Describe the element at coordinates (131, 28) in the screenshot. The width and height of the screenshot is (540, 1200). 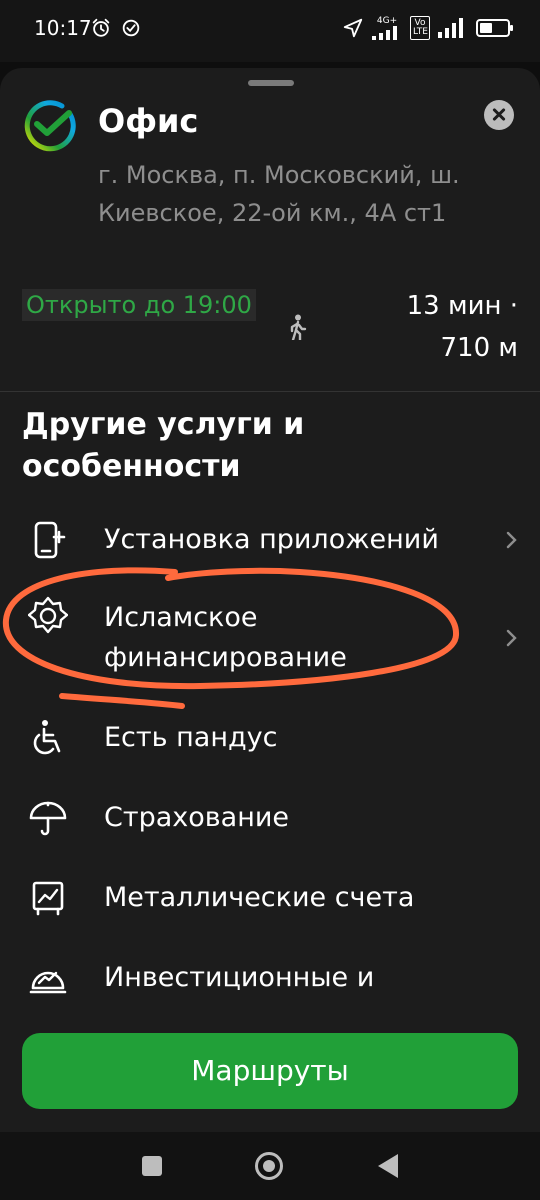
I see `check-circle-icon` at that location.